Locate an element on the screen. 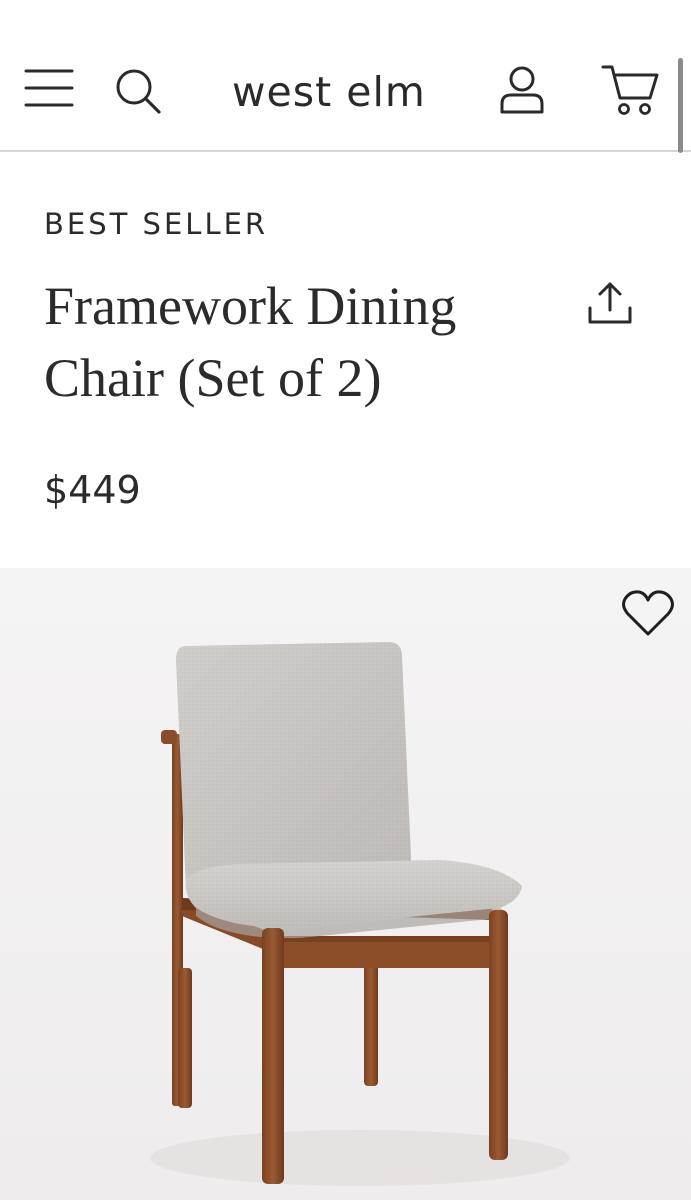  shopping-cart-icon is located at coordinates (630, 90).